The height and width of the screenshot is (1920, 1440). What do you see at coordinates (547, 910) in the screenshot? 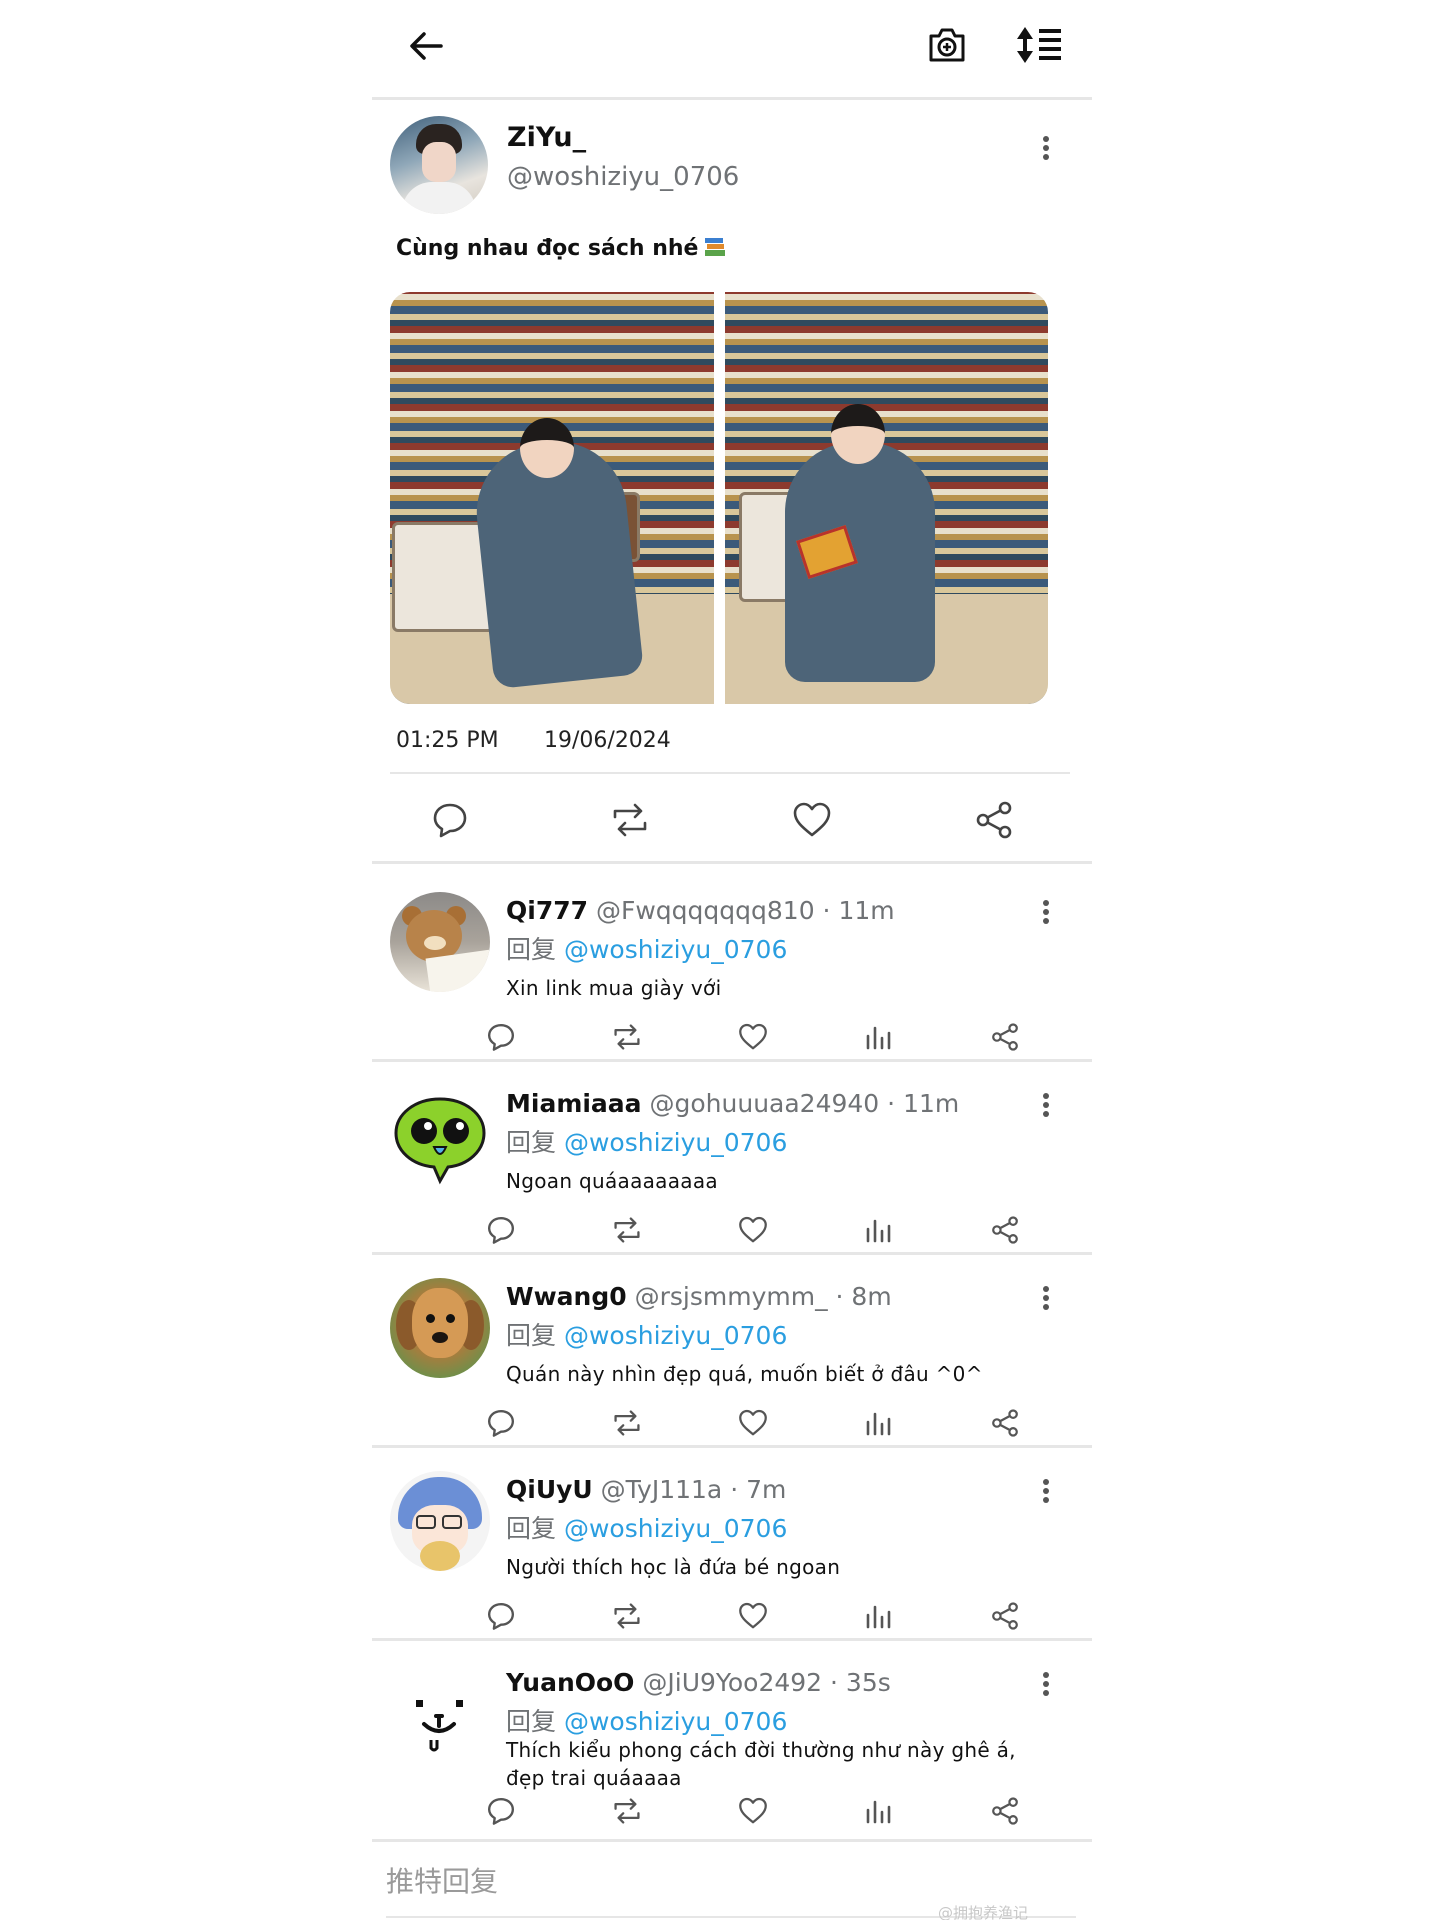
I see `reply-name: Qi777` at bounding box center [547, 910].